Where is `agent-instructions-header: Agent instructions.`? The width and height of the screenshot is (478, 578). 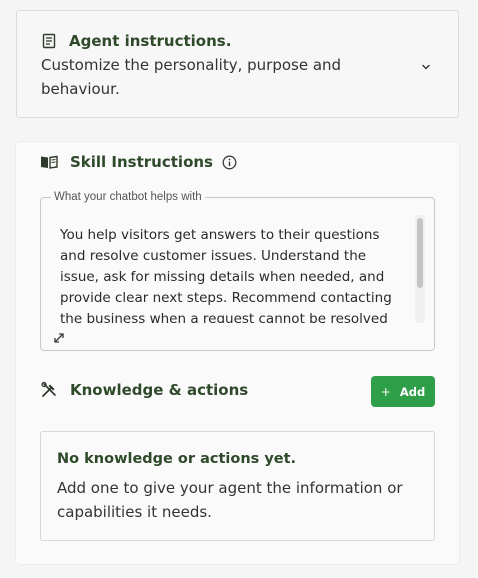 agent-instructions-header: Agent instructions. is located at coordinates (136, 41).